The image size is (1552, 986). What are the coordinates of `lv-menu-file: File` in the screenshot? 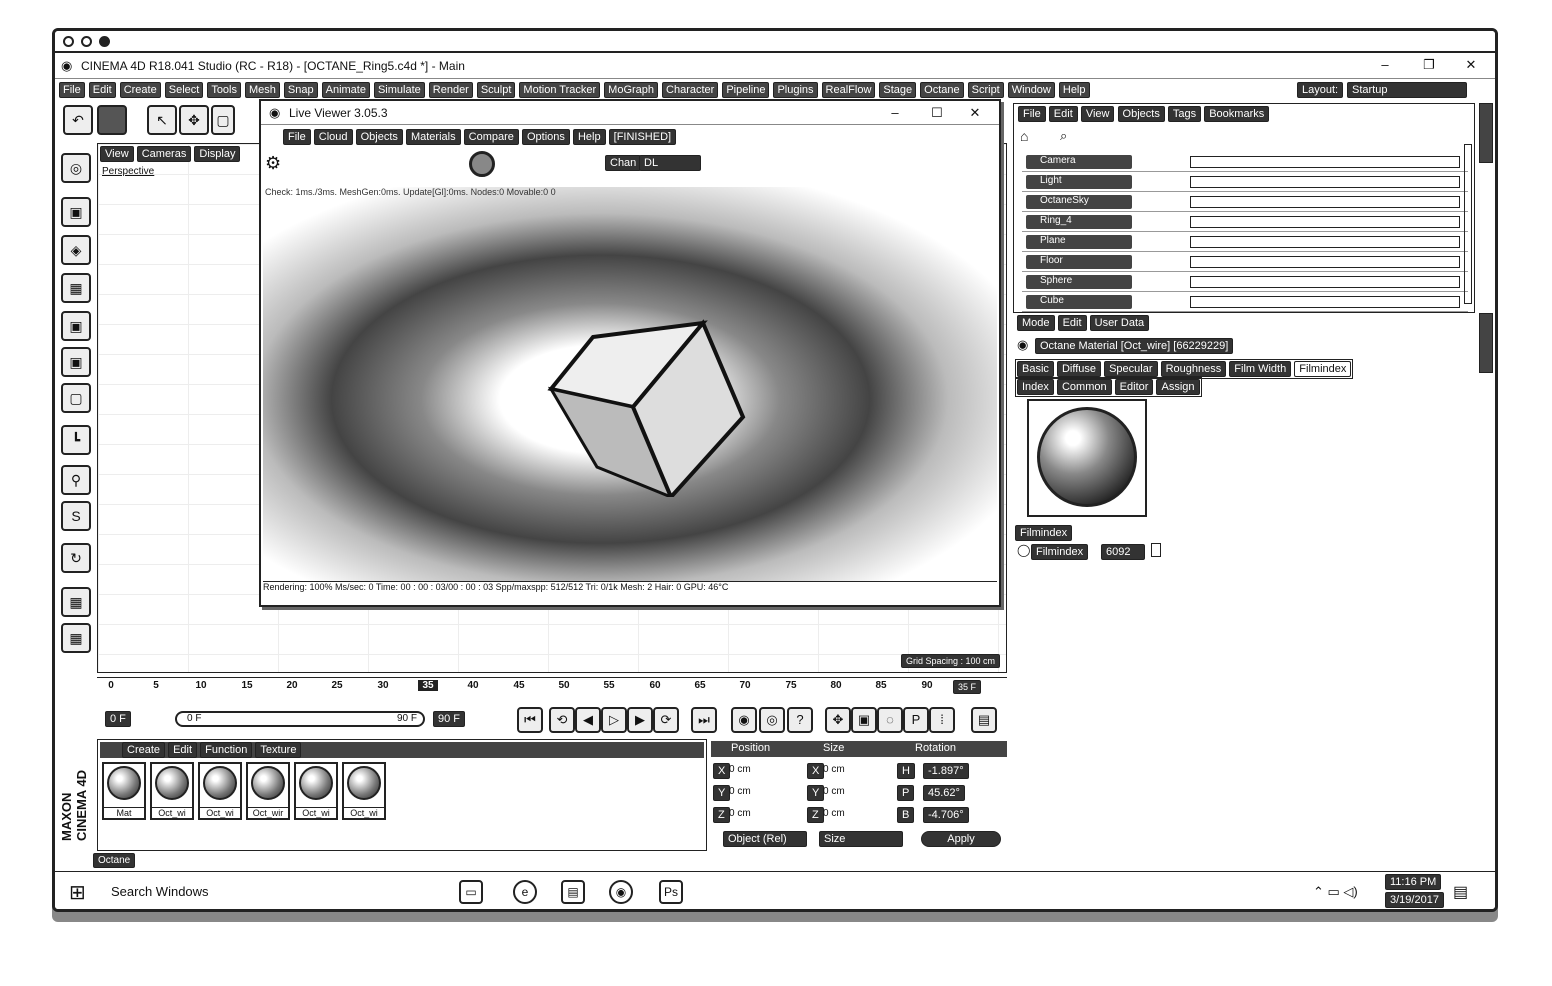 It's located at (297, 137).